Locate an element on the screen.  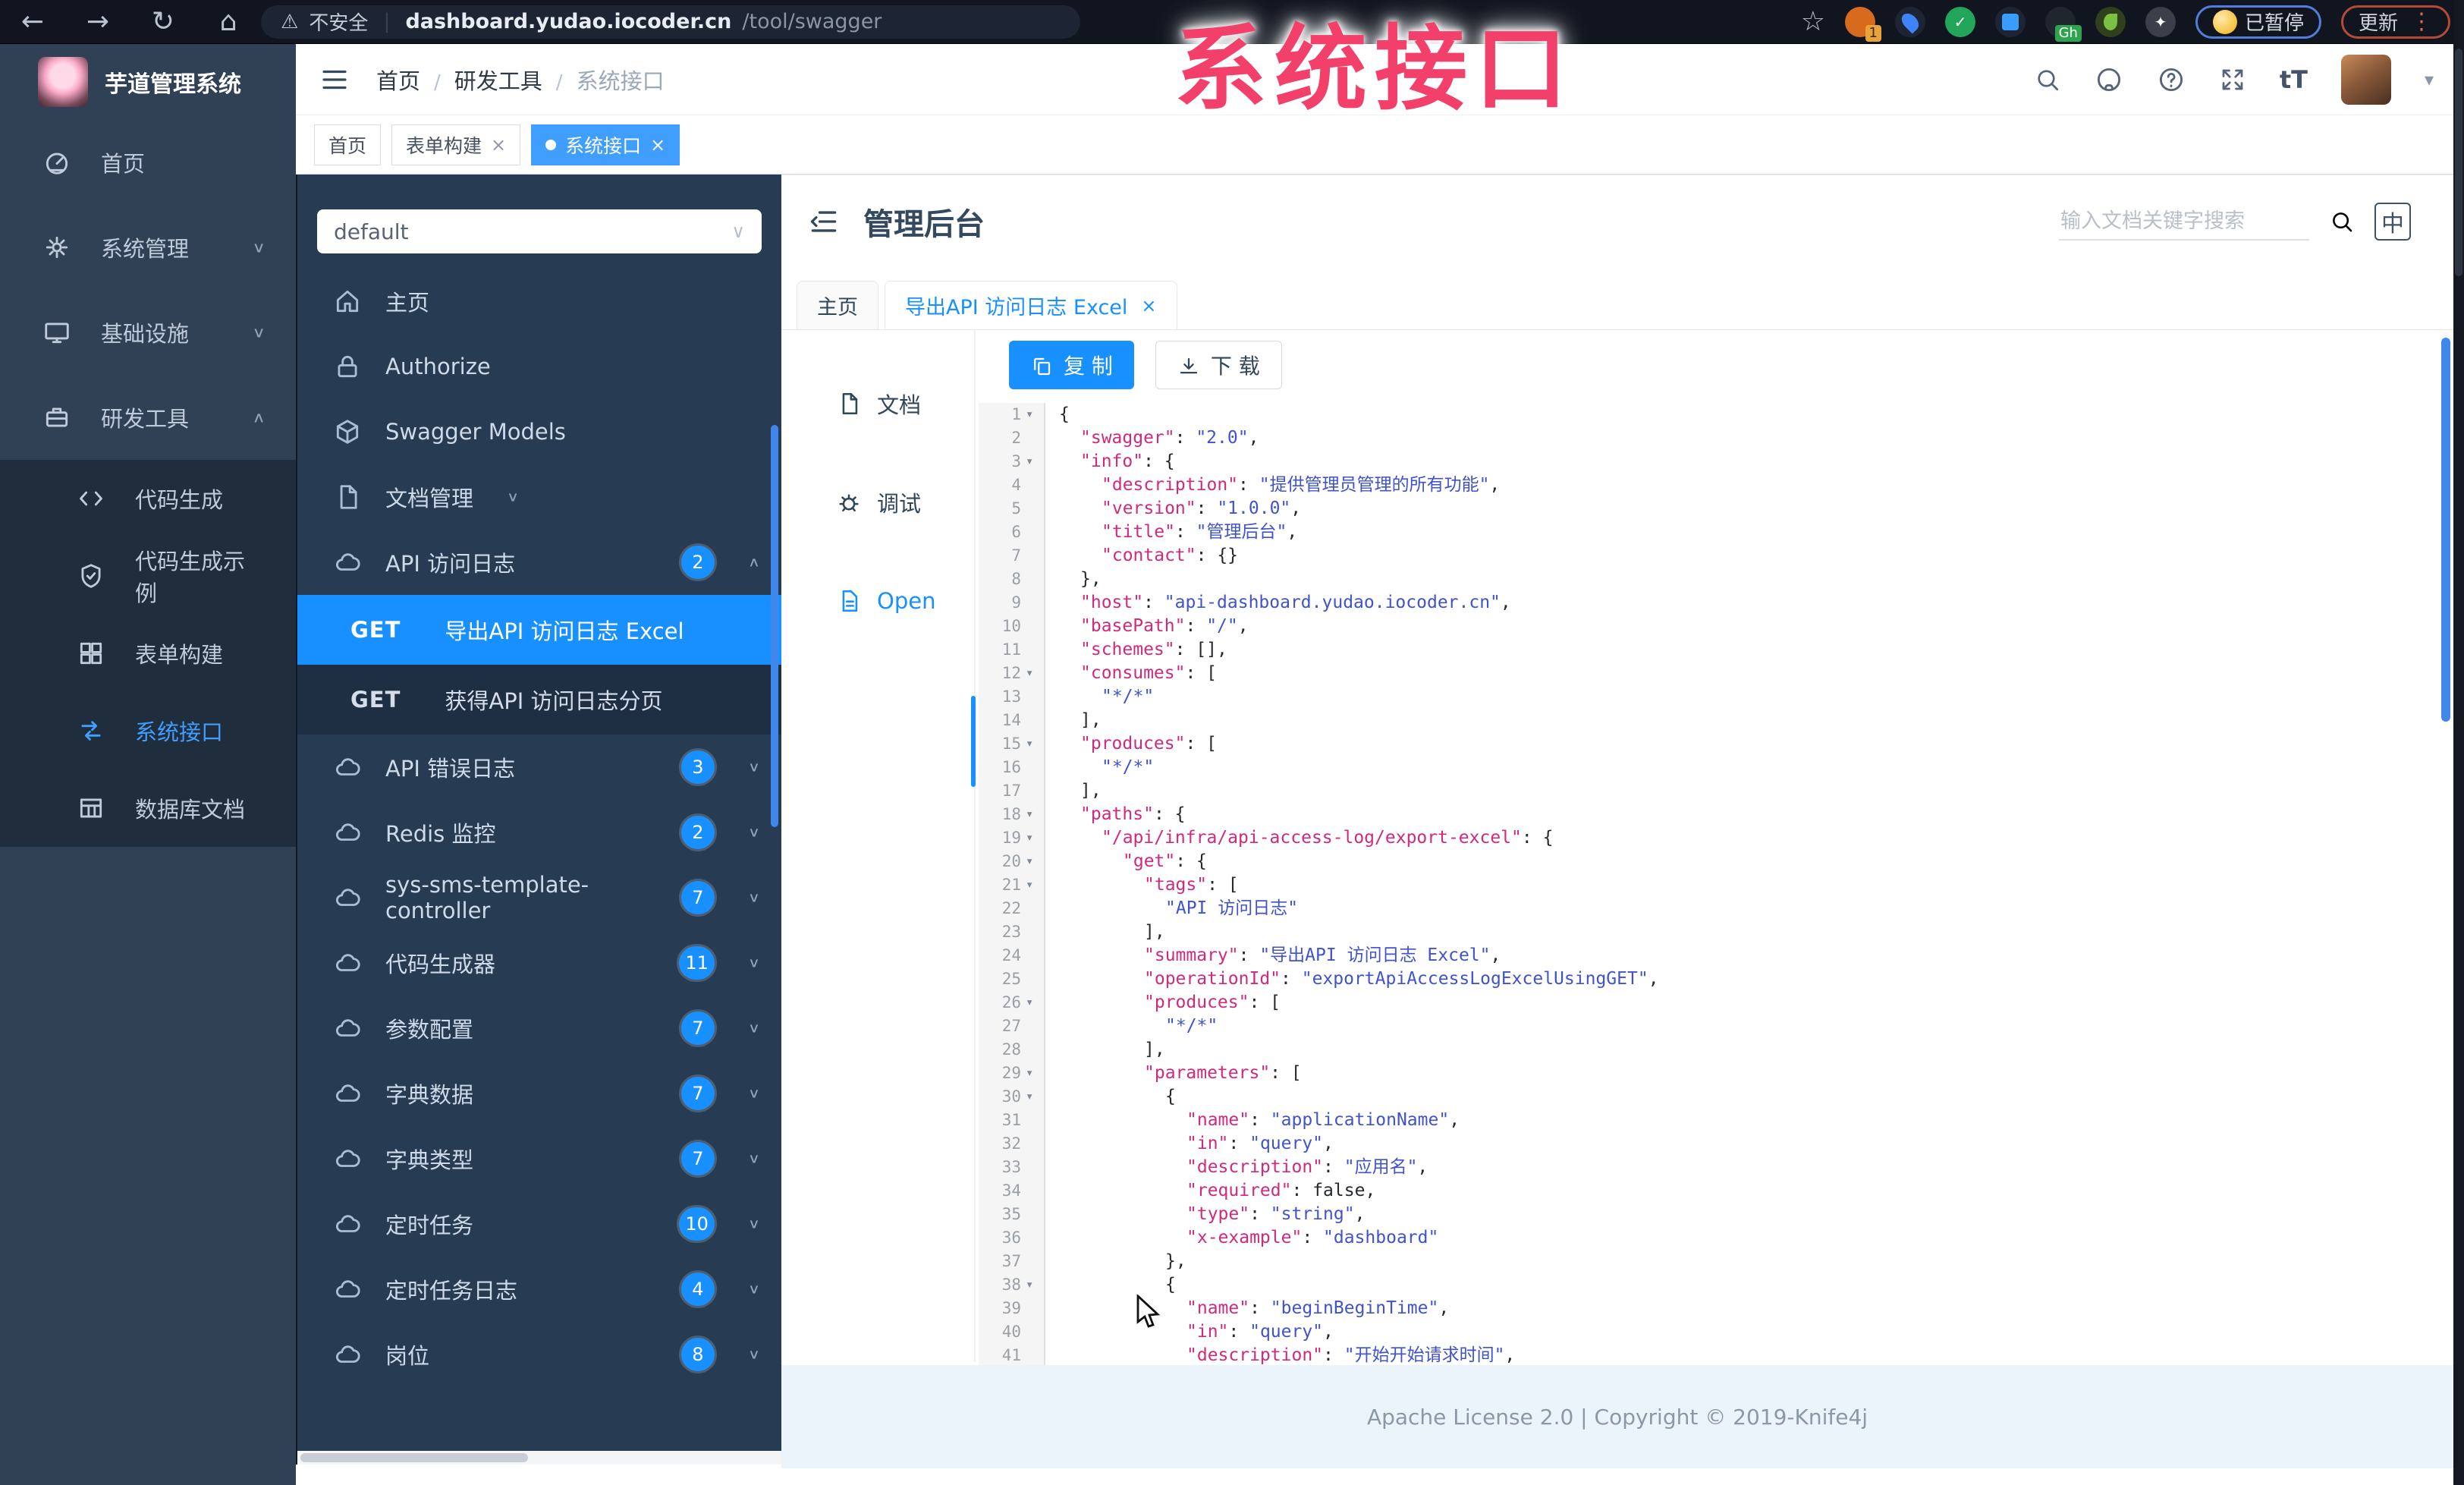
side-tab-Open: Open is located at coordinates (877, 601).